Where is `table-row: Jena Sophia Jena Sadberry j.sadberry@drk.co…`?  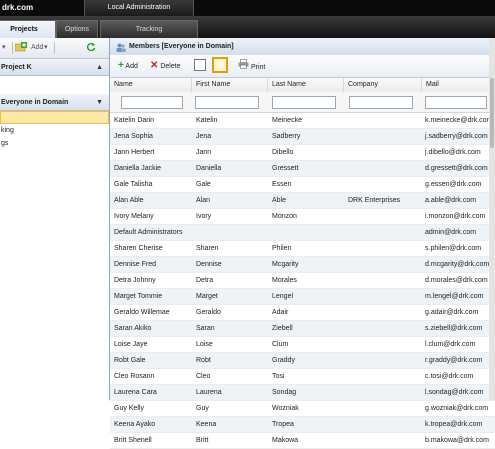
table-row: Jena Sophia Jena Sadberry j.sadberry@drk.co… is located at coordinates (302, 137).